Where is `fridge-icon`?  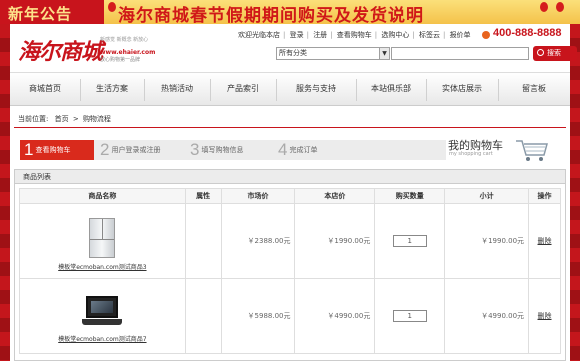 fridge-icon is located at coordinates (102, 237).